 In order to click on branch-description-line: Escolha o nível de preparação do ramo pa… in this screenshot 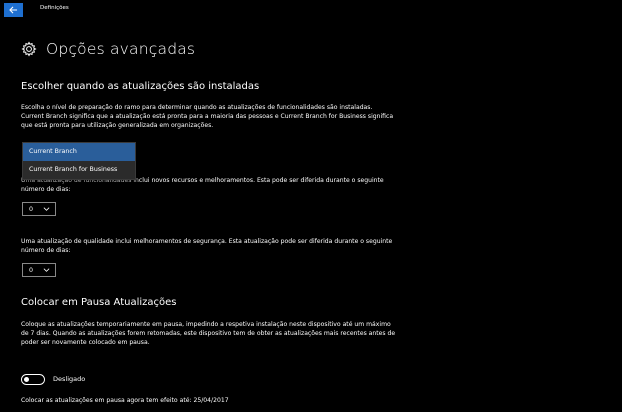, I will do `click(197, 107)`.